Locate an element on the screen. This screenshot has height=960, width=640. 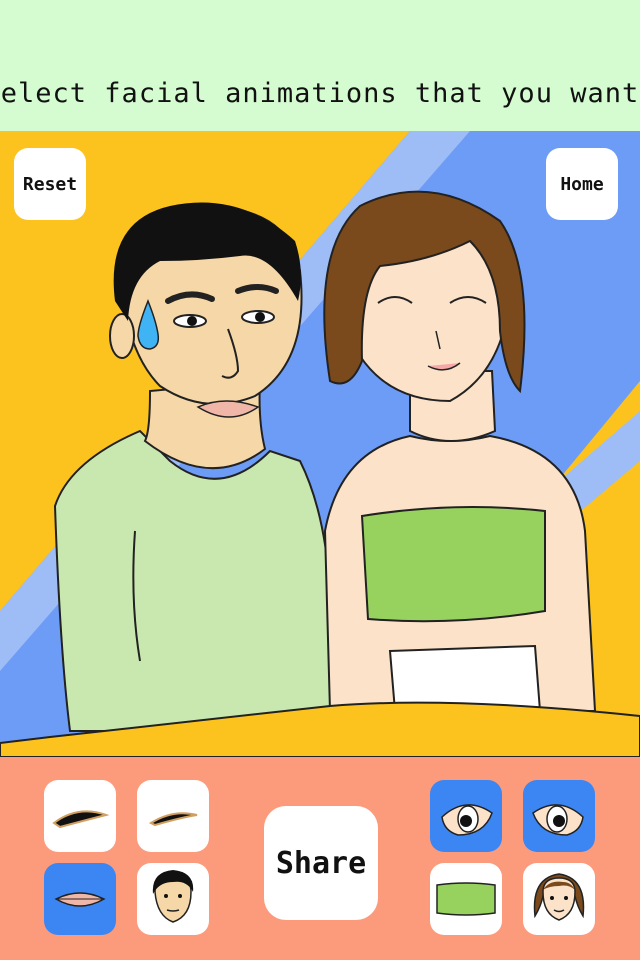
eye-right-tile is located at coordinates (559, 816).